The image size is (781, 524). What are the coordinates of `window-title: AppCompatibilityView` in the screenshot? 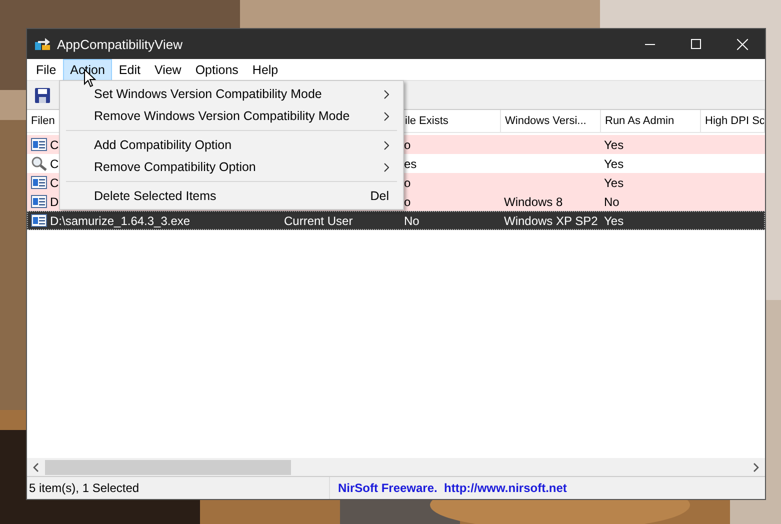 It's located at (120, 44).